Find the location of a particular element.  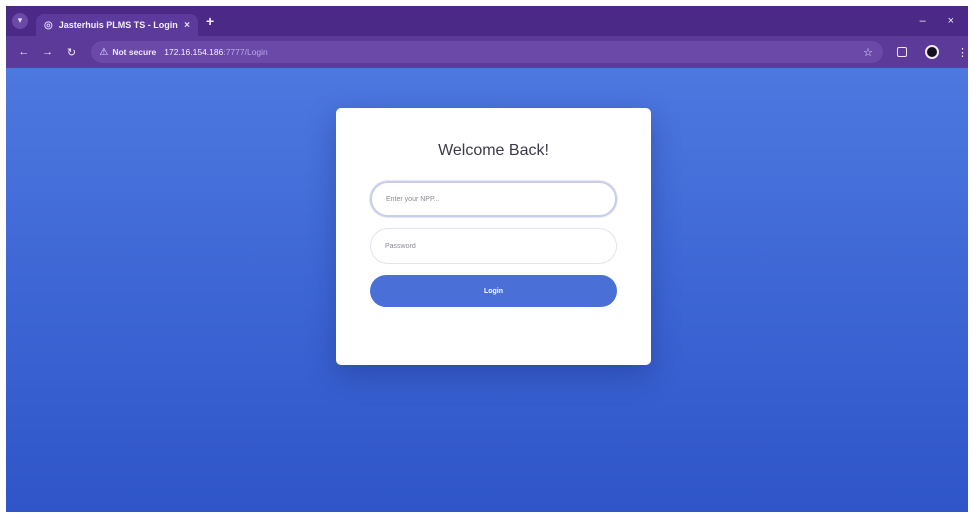

npp-input is located at coordinates (493, 199).